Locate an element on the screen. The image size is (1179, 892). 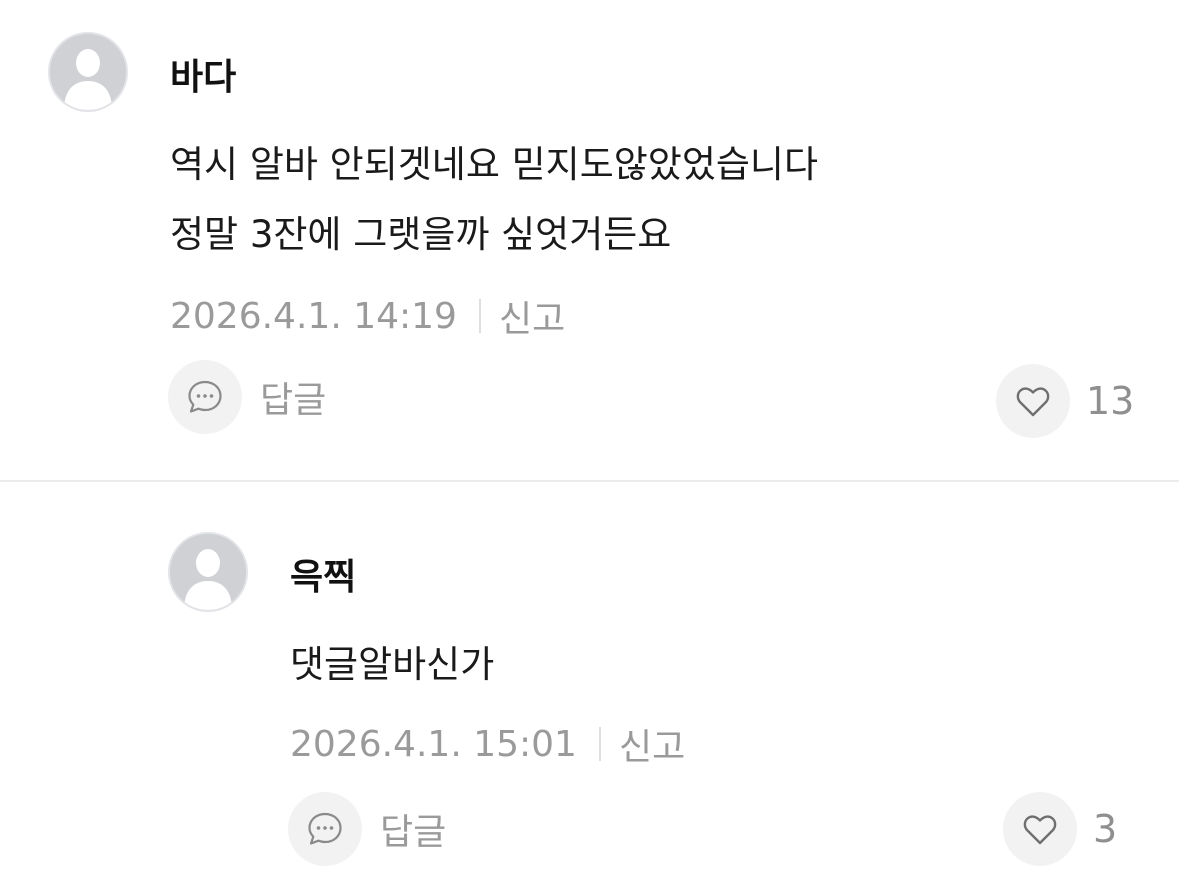
like-count: 3 is located at coordinates (1105, 829).